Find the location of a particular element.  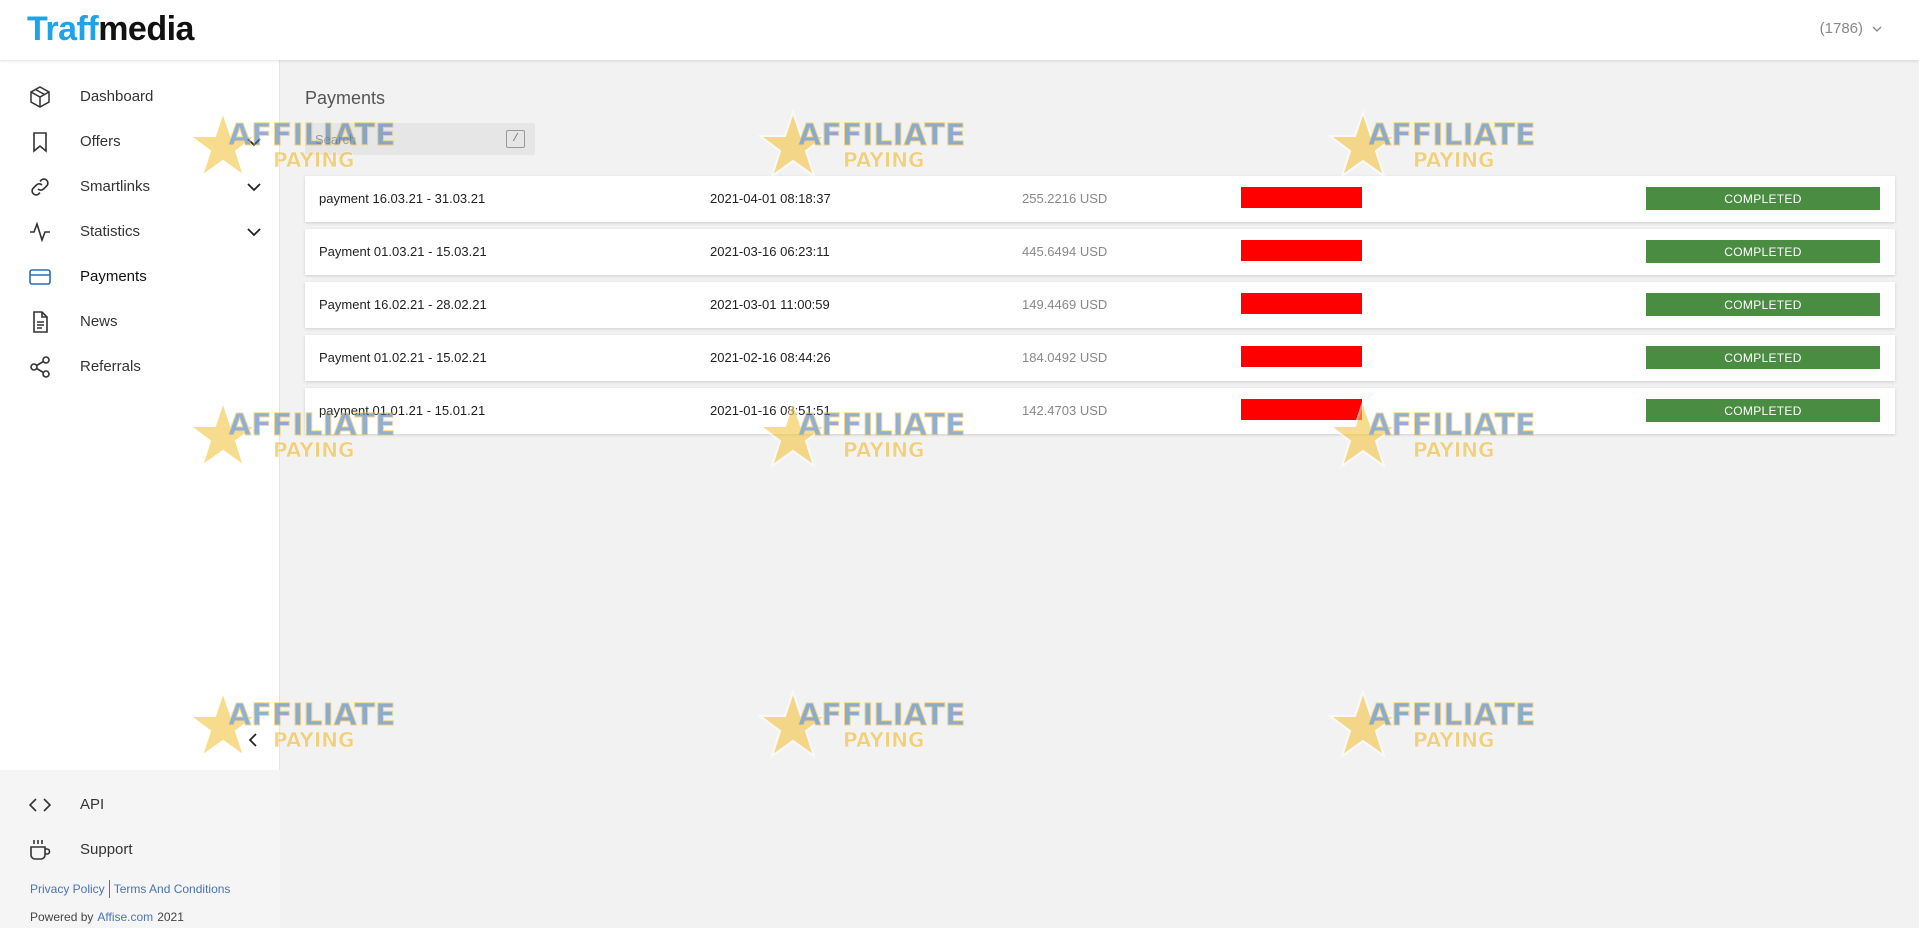

terms-link: Terms And Conditions is located at coordinates (172, 889).